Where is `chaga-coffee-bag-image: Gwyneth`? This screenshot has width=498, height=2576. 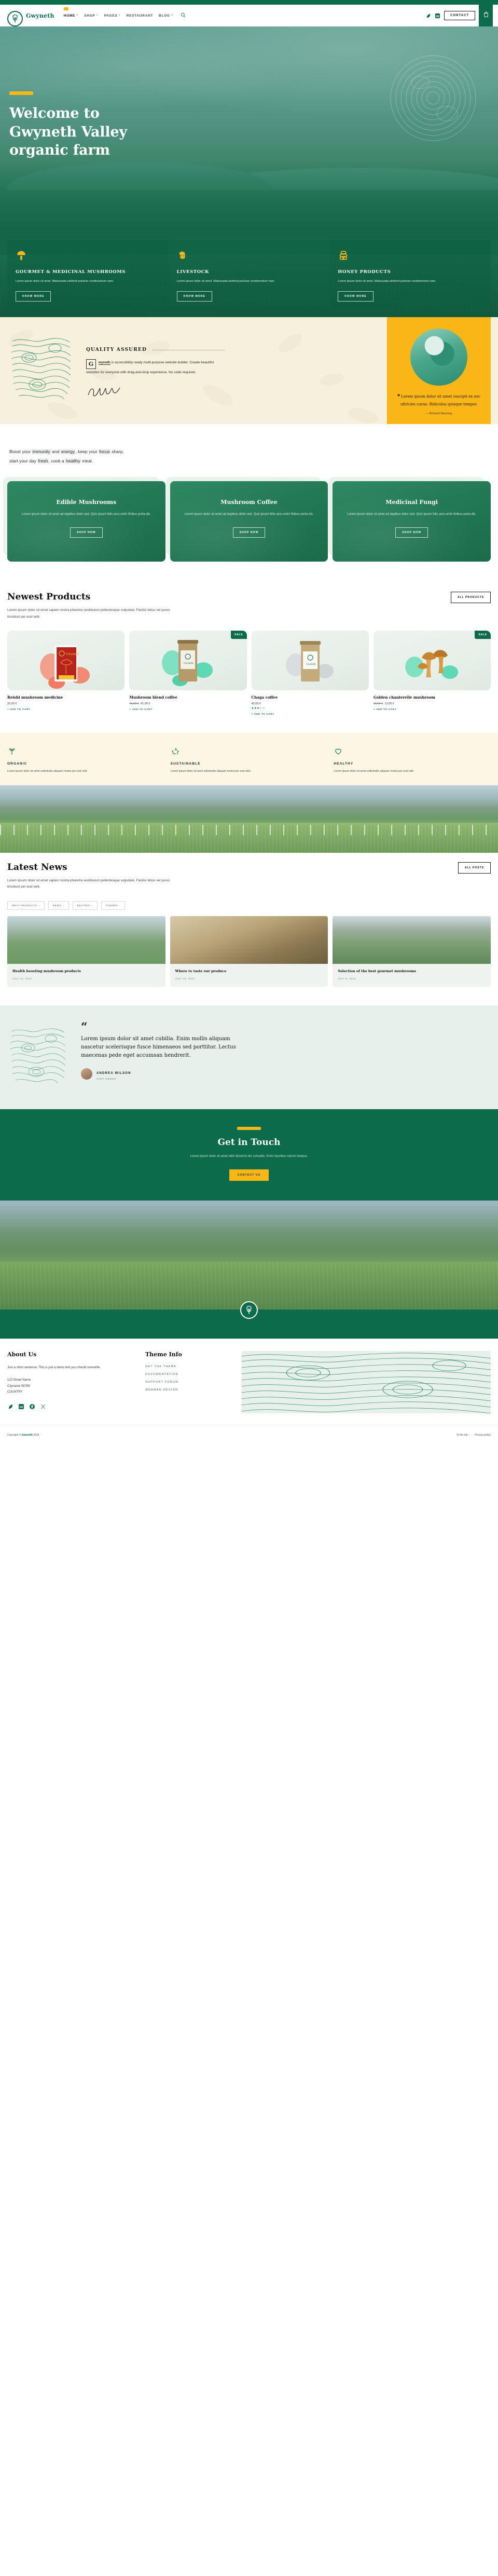 chaga-coffee-bag-image: Gwyneth is located at coordinates (309, 661).